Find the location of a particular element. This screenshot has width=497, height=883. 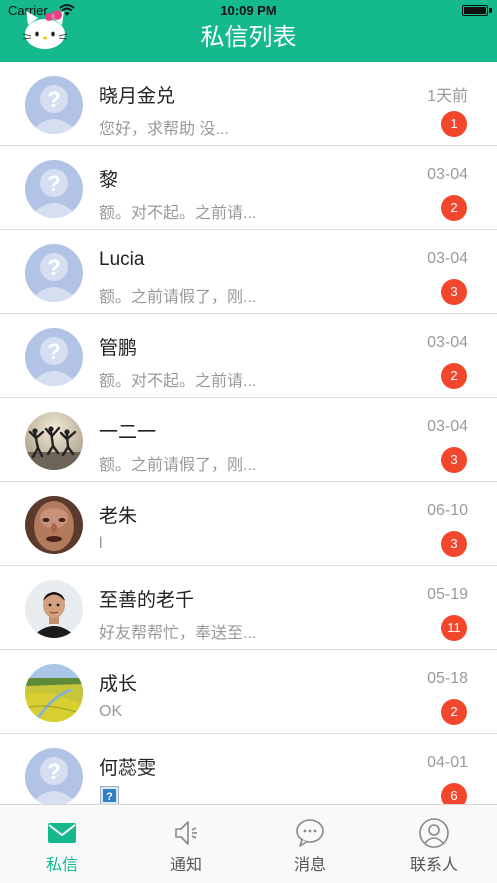

contact-name: 一二一 is located at coordinates (128, 432).